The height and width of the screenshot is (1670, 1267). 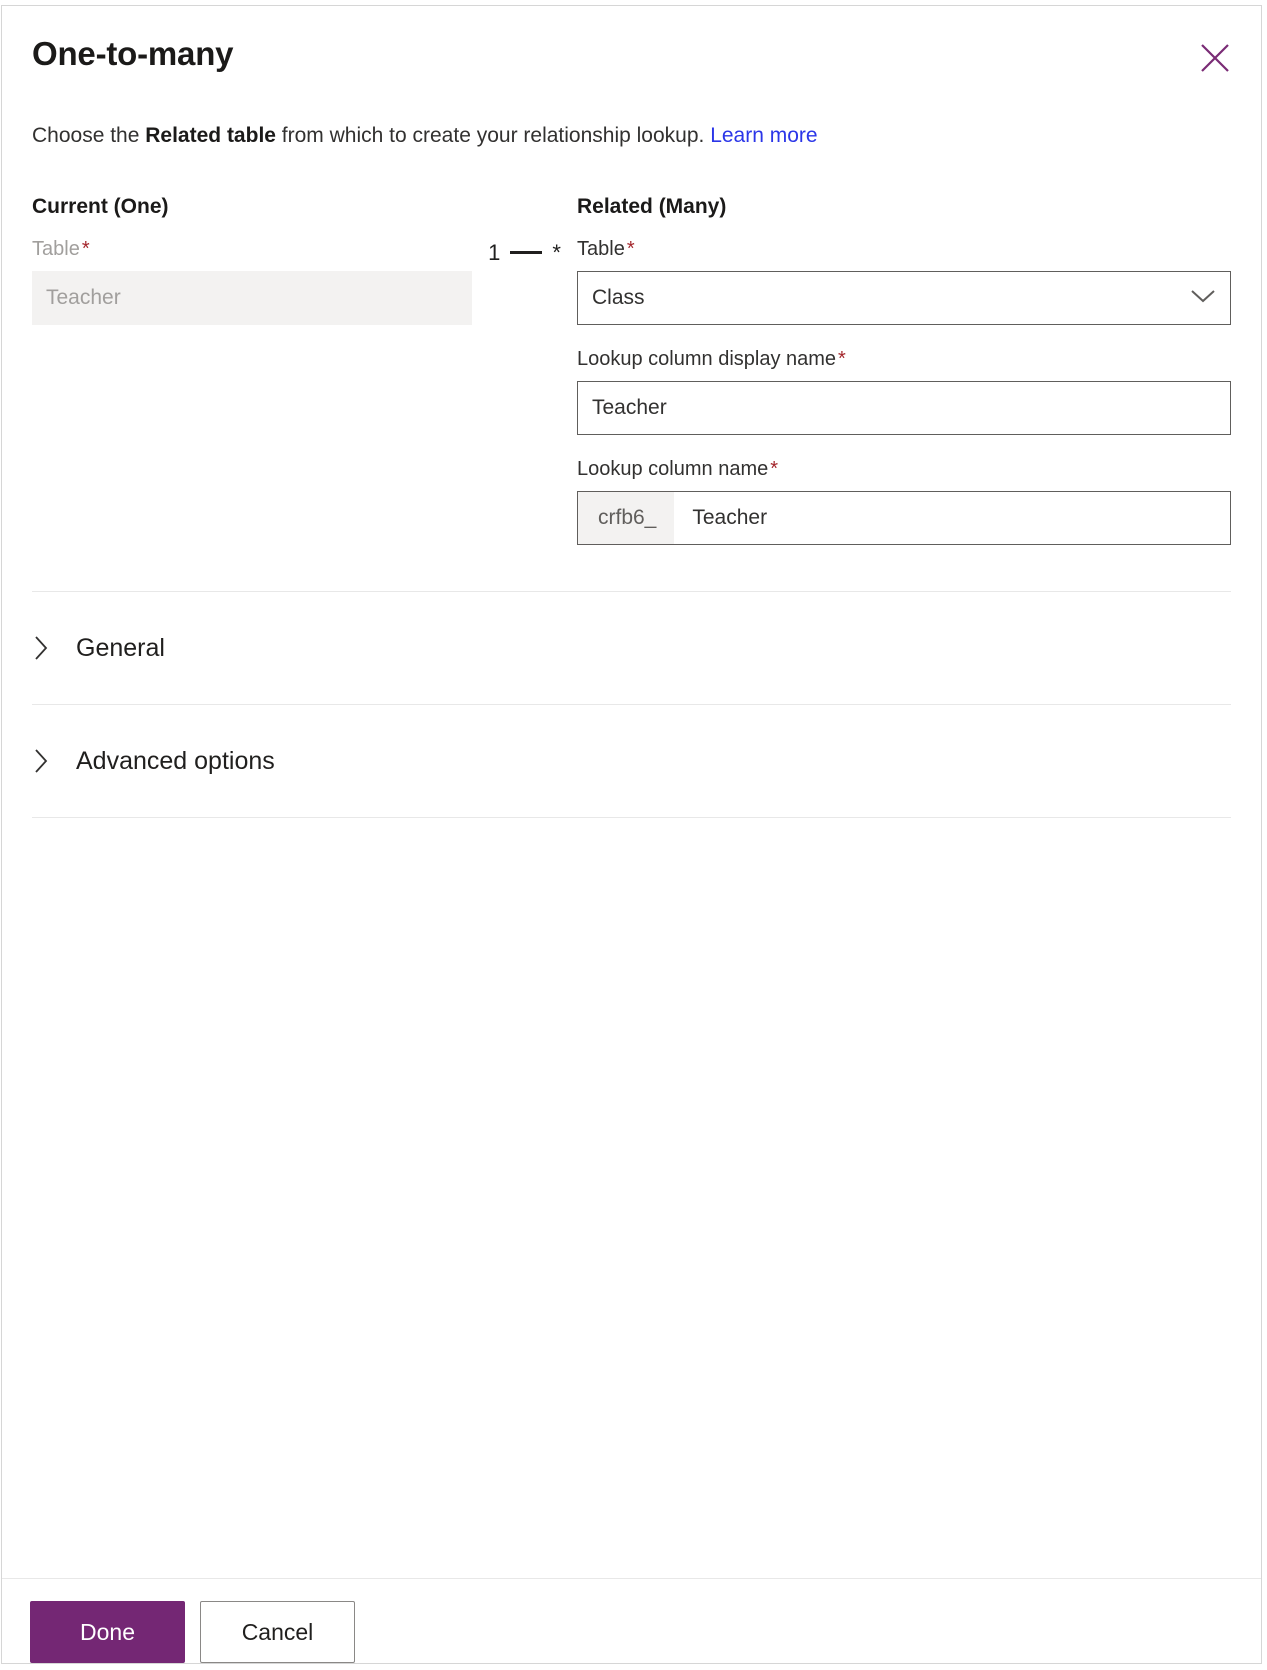 What do you see at coordinates (133, 53) in the screenshot?
I see `page-title: One-to-many` at bounding box center [133, 53].